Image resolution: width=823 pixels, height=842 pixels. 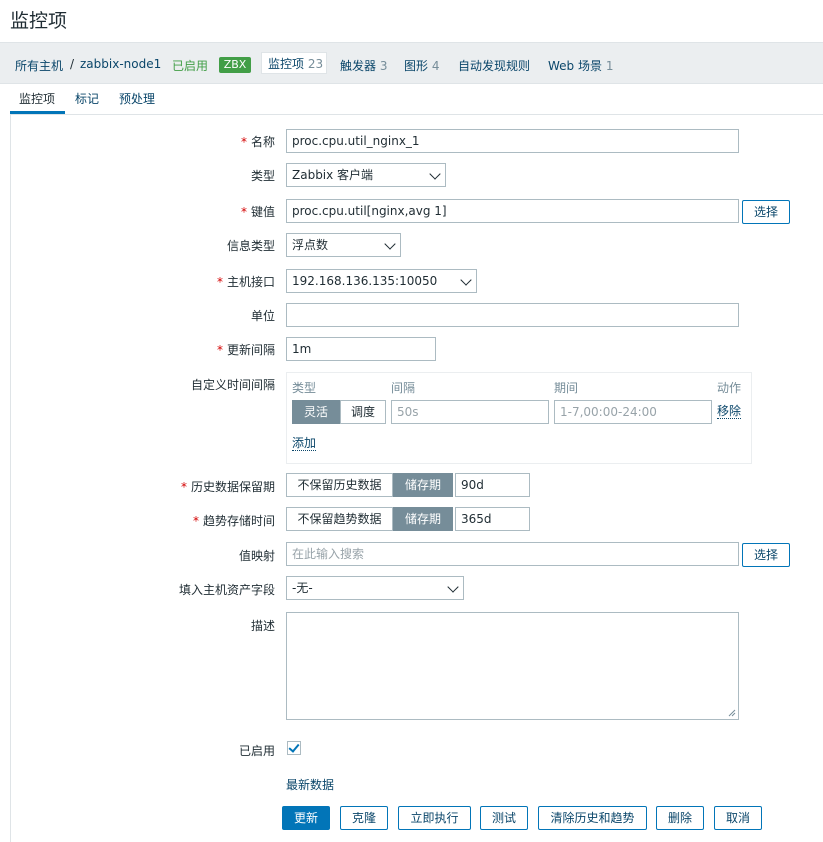 I want to click on tab-tags: 标记, so click(x=87, y=98).